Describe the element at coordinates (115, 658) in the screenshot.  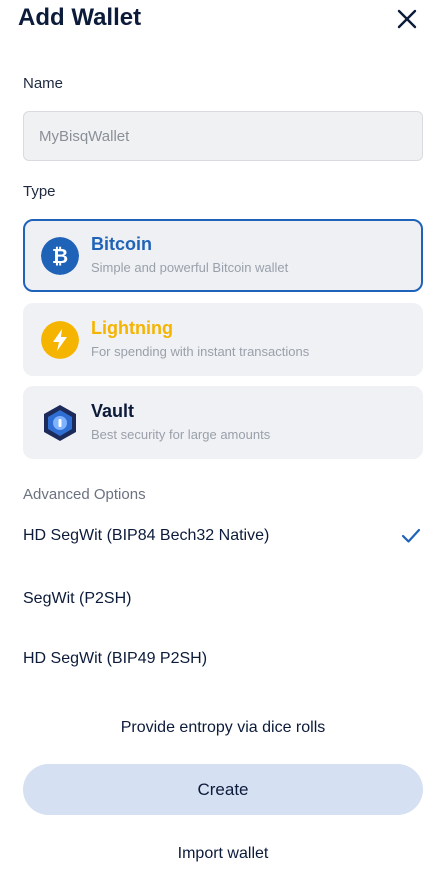
I see `option-label: HD SegWit (BIP49 P2SH)` at that location.